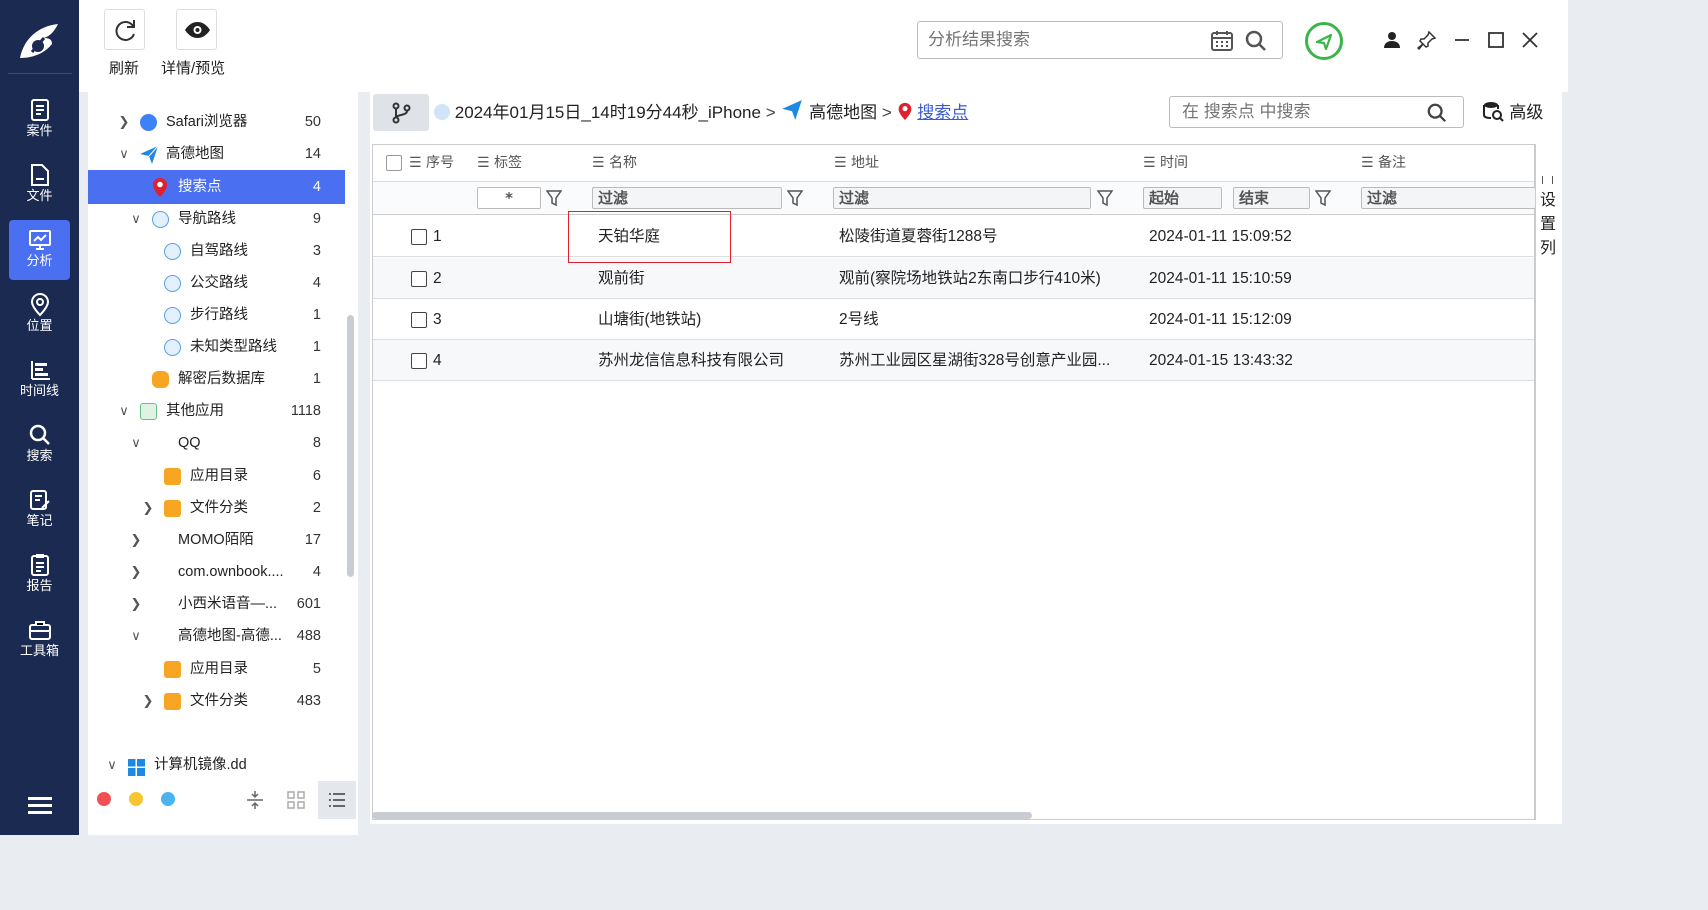 Image resolution: width=1708 pixels, height=910 pixels. I want to click on table-row: 3 山塘街(地铁站) 2号线 2024-01-11 15:12:09, so click(953, 319).